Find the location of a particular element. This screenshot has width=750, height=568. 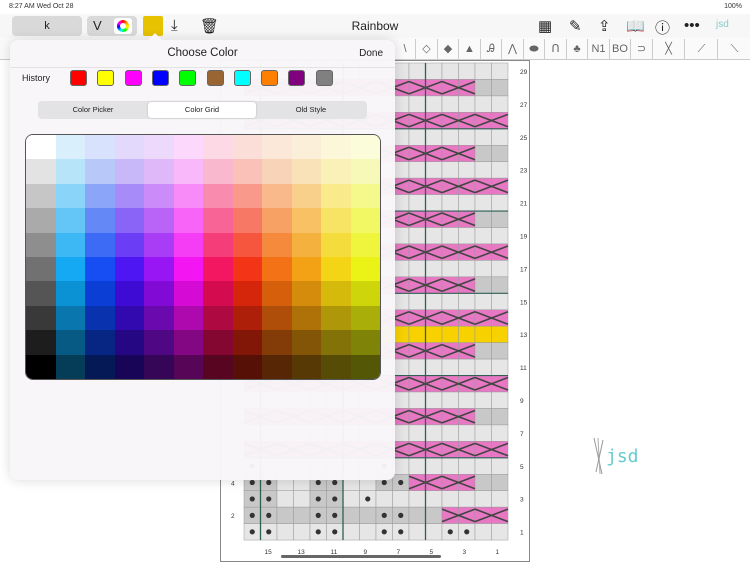

stitch-tool: N1 is located at coordinates (599, 49).